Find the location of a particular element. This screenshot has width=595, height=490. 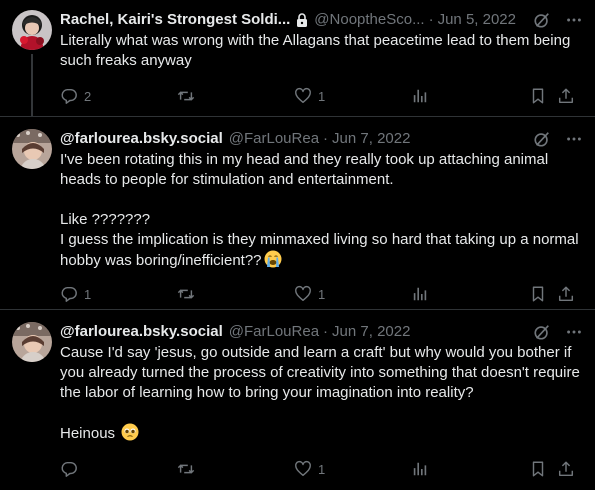

loudly-crying-face-emoji is located at coordinates (273, 259).